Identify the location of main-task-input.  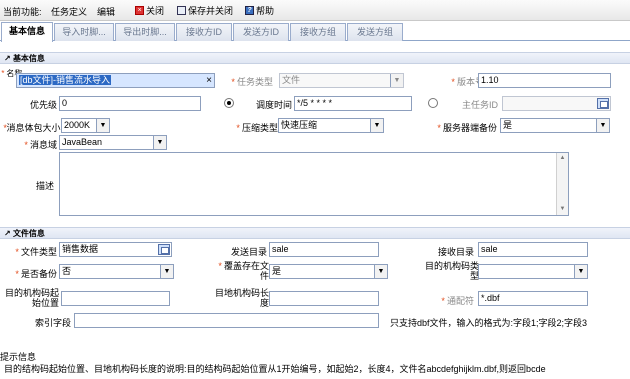
(556, 103).